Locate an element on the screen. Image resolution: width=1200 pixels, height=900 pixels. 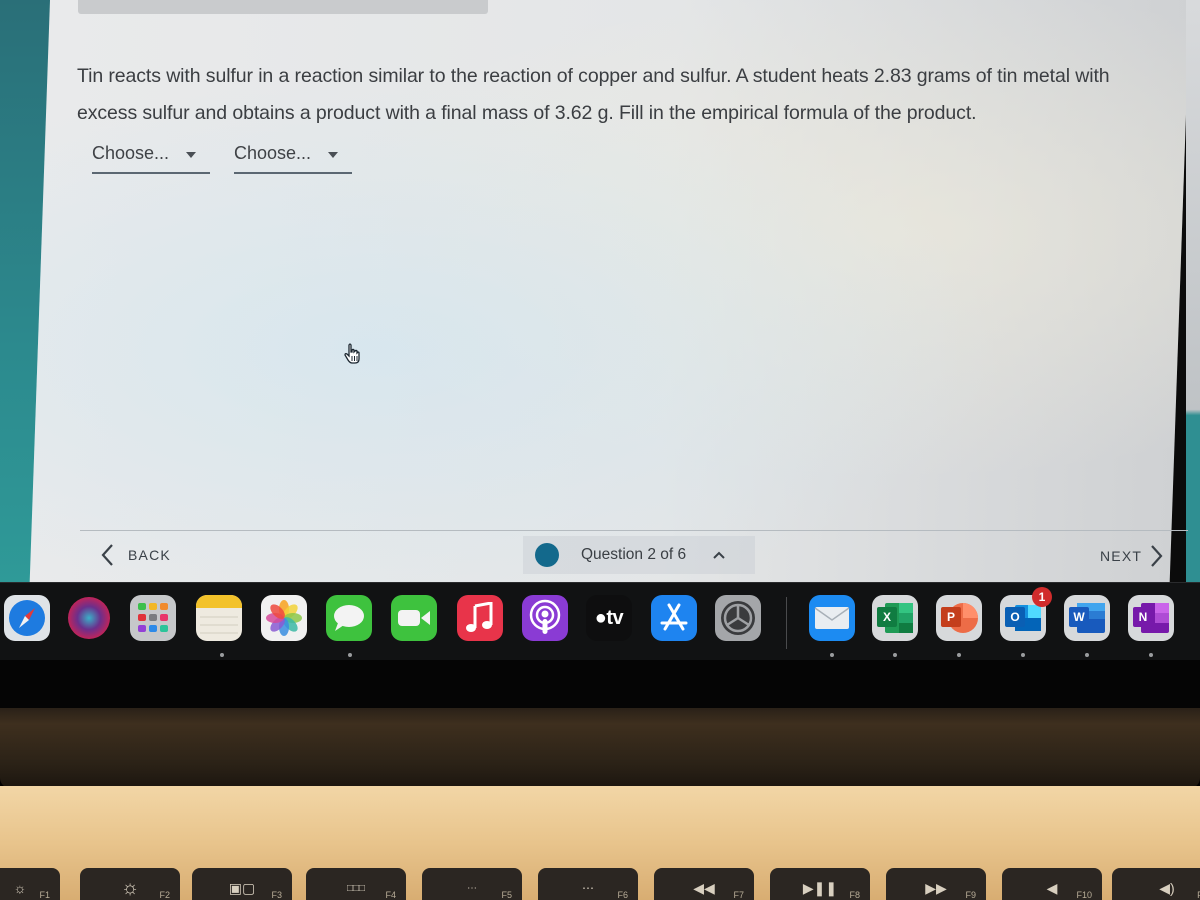
keyboard-light-down-icon: ⋯ is located at coordinates (472, 888).